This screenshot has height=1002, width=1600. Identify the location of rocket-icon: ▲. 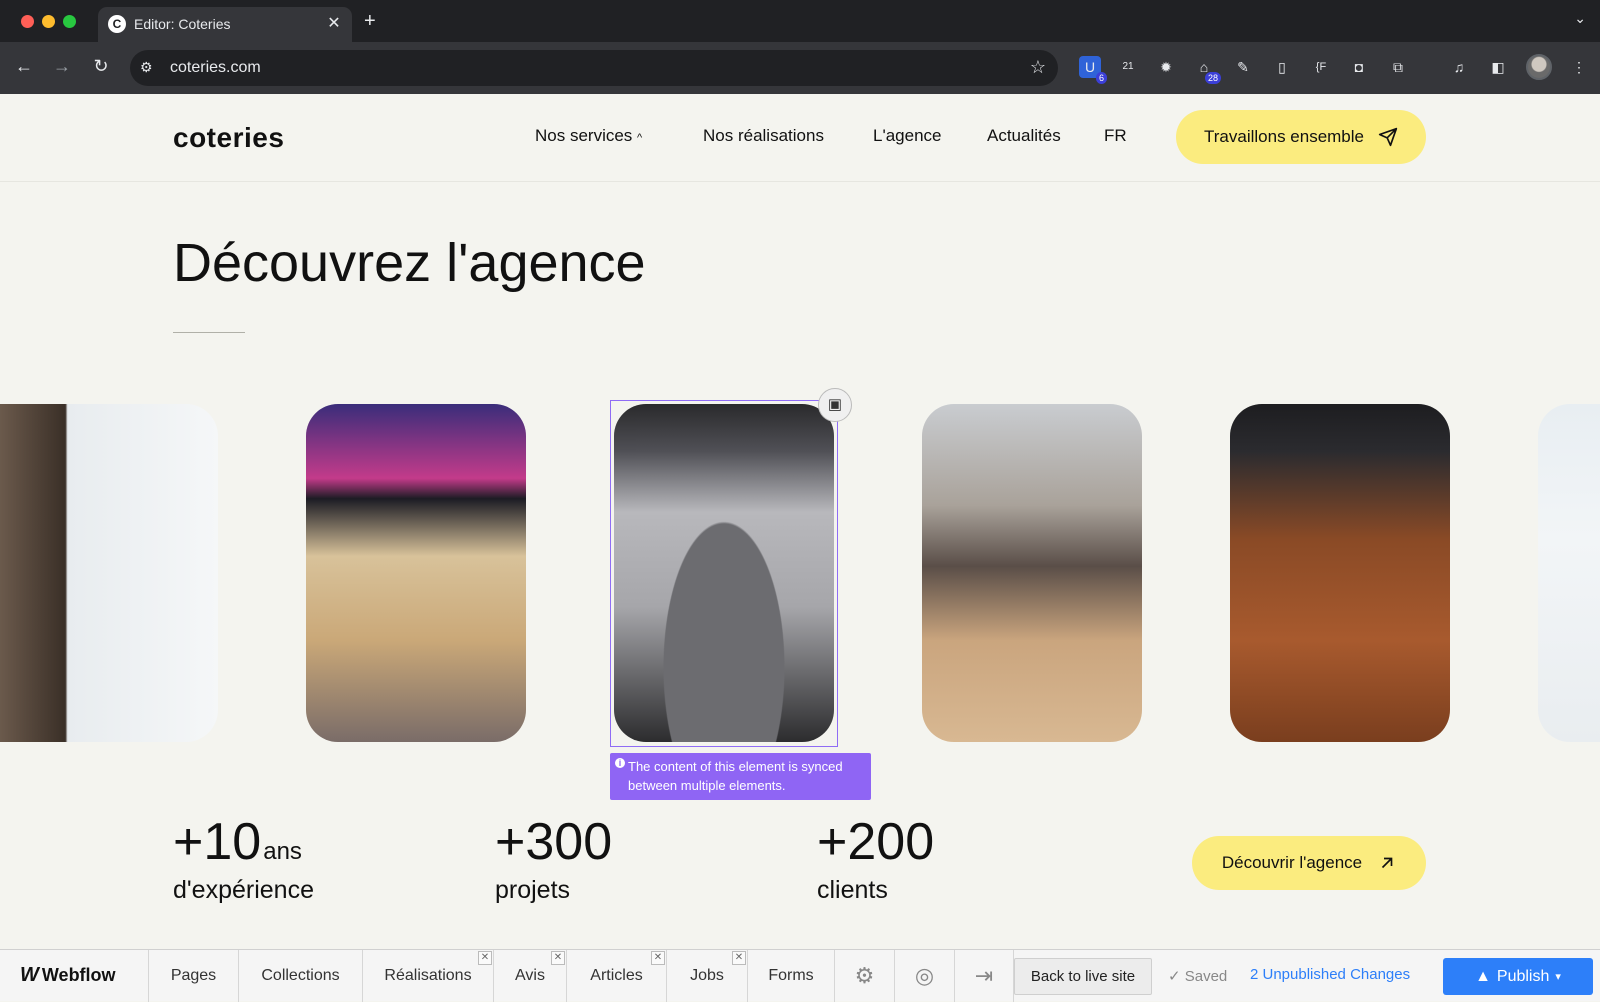
(1483, 976).